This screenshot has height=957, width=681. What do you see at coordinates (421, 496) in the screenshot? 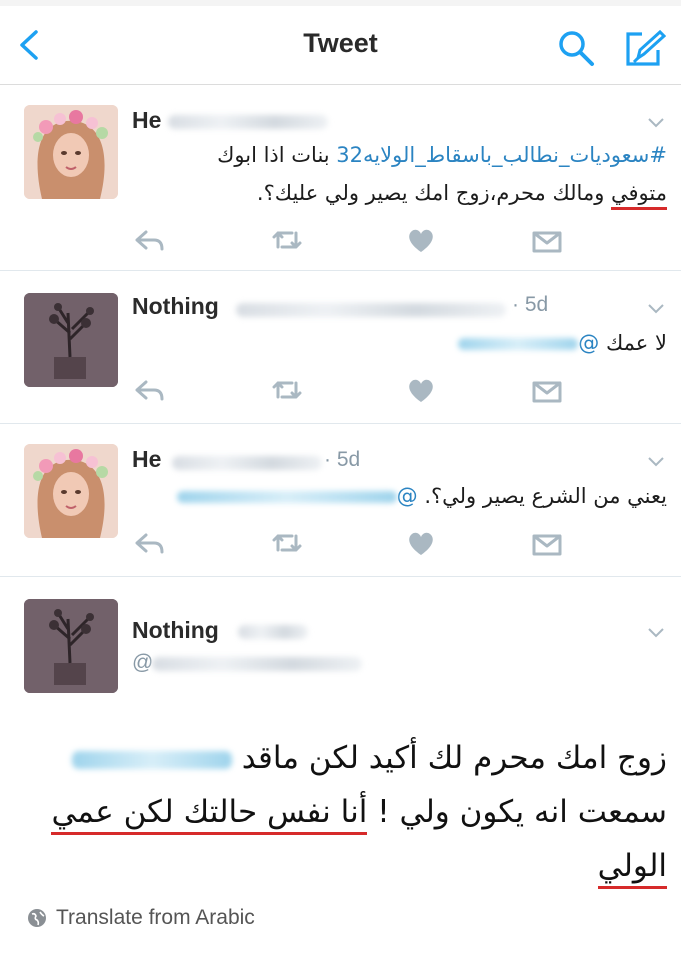
I see `tweet-text-line: يعني من الشرع يصير ولي؟. @` at bounding box center [421, 496].